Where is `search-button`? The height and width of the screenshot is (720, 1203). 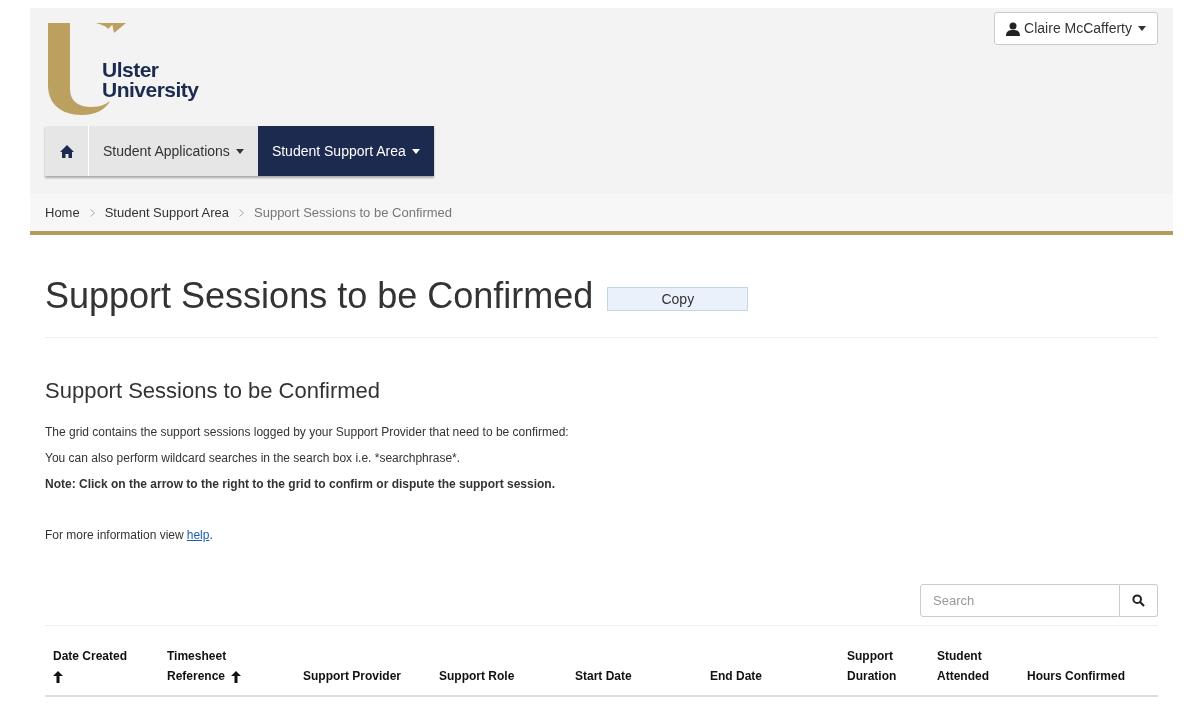
search-button is located at coordinates (1139, 600).